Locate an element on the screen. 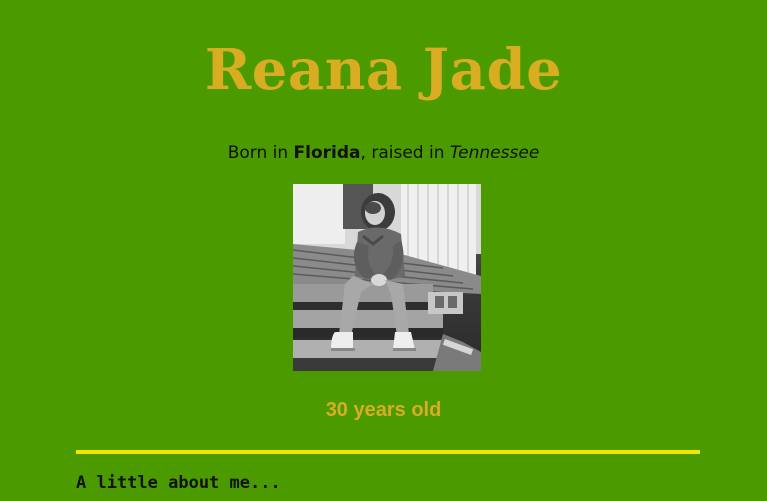  origin-line: Born in Florida, raised in Tennessee is located at coordinates (383, 153).